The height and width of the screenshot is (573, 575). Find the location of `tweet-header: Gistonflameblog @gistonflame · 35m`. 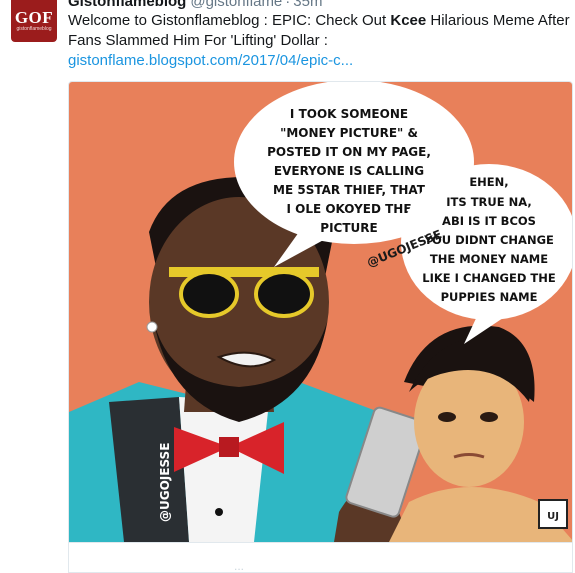

tweet-header: Gistonflameblog @gistonflame · 35m is located at coordinates (195, 5).